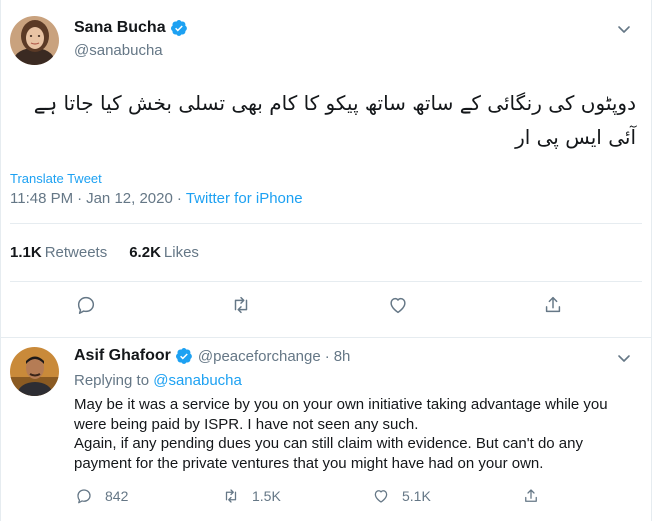  What do you see at coordinates (112, 380) in the screenshot?
I see `replying-prefix: Replying to` at bounding box center [112, 380].